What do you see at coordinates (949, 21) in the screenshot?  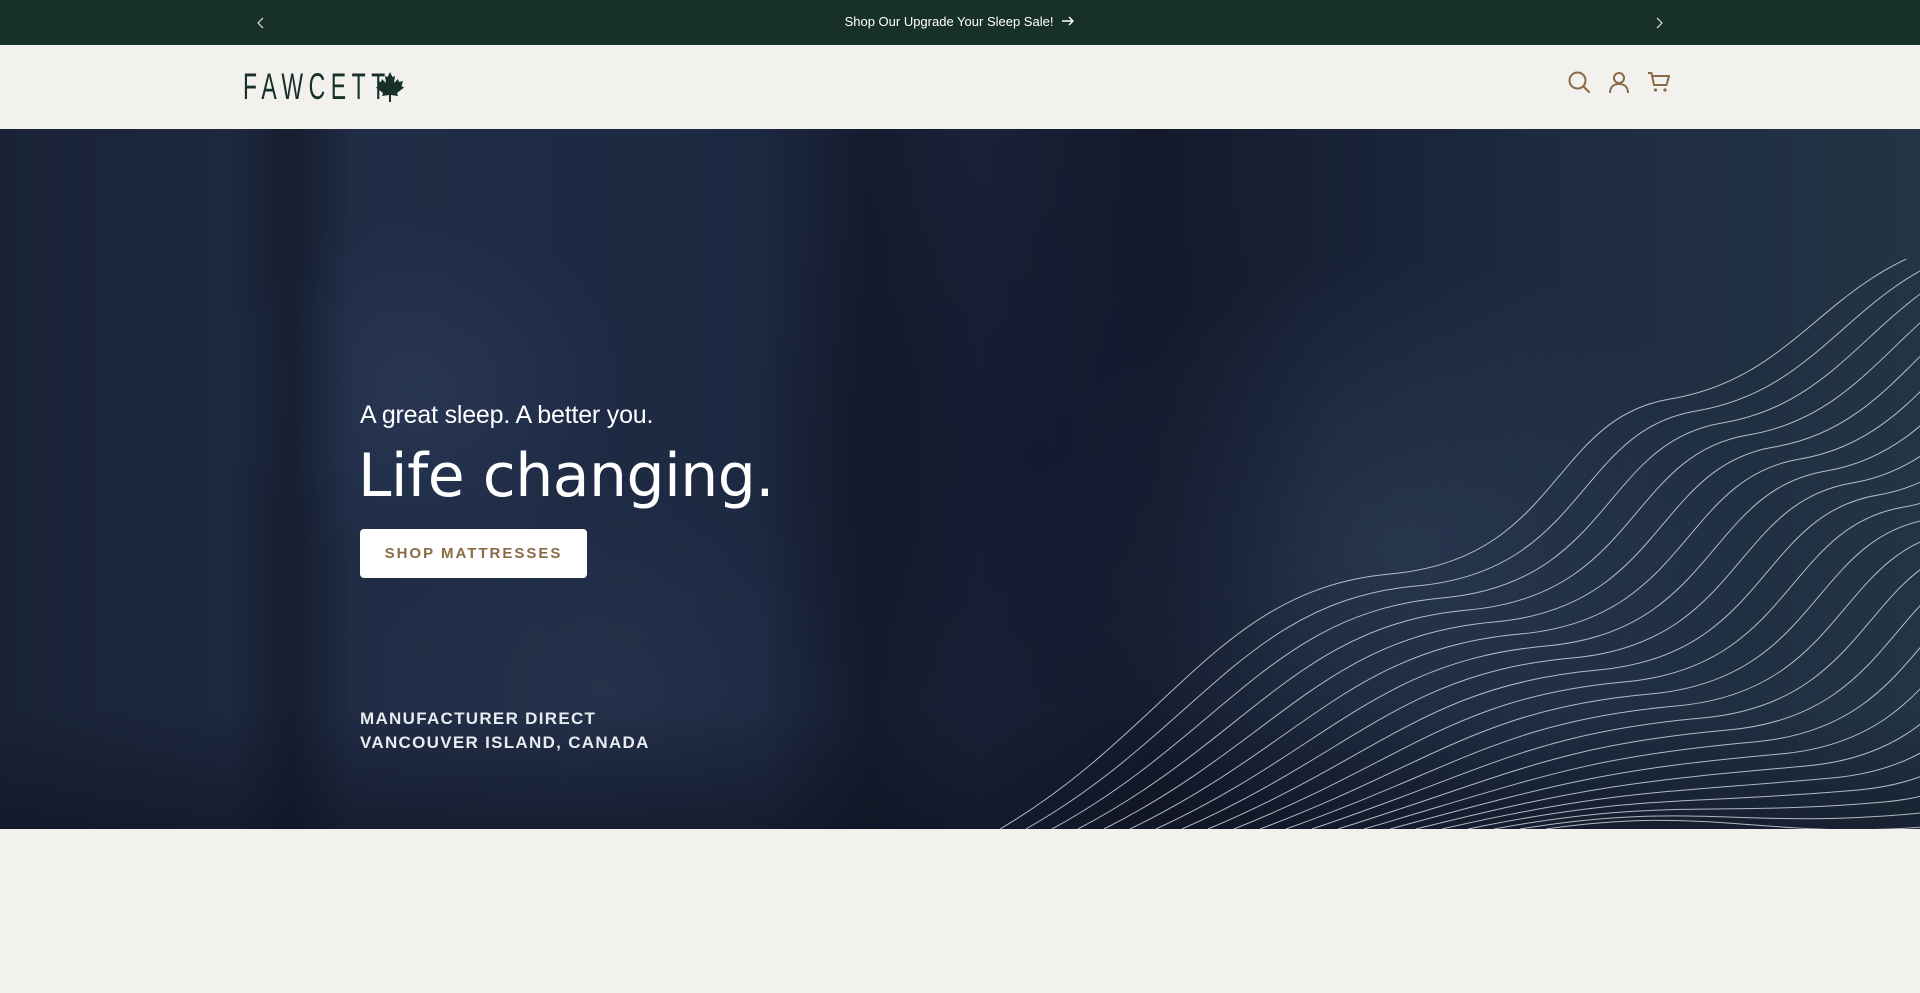 I see `announcement-message: Shop Our Upgrade Your Sleep Sale!` at bounding box center [949, 21].